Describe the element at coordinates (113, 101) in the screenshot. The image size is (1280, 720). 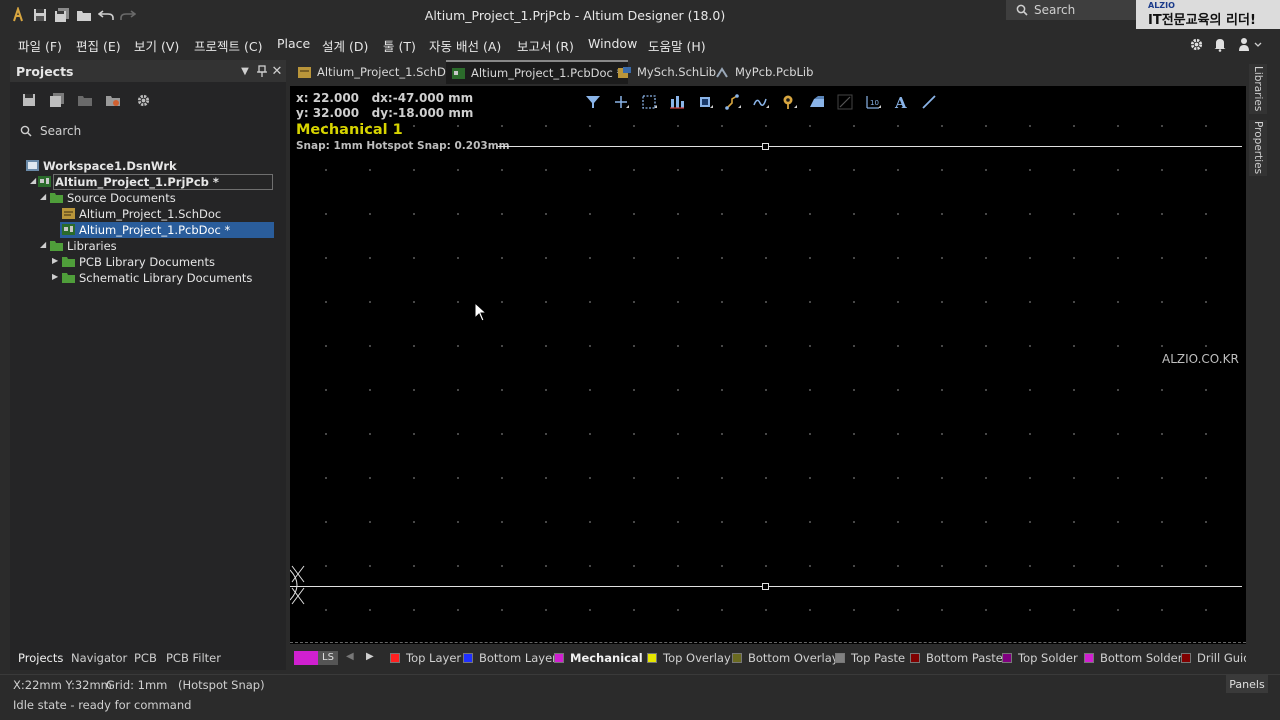
I see `project-options-icon` at that location.